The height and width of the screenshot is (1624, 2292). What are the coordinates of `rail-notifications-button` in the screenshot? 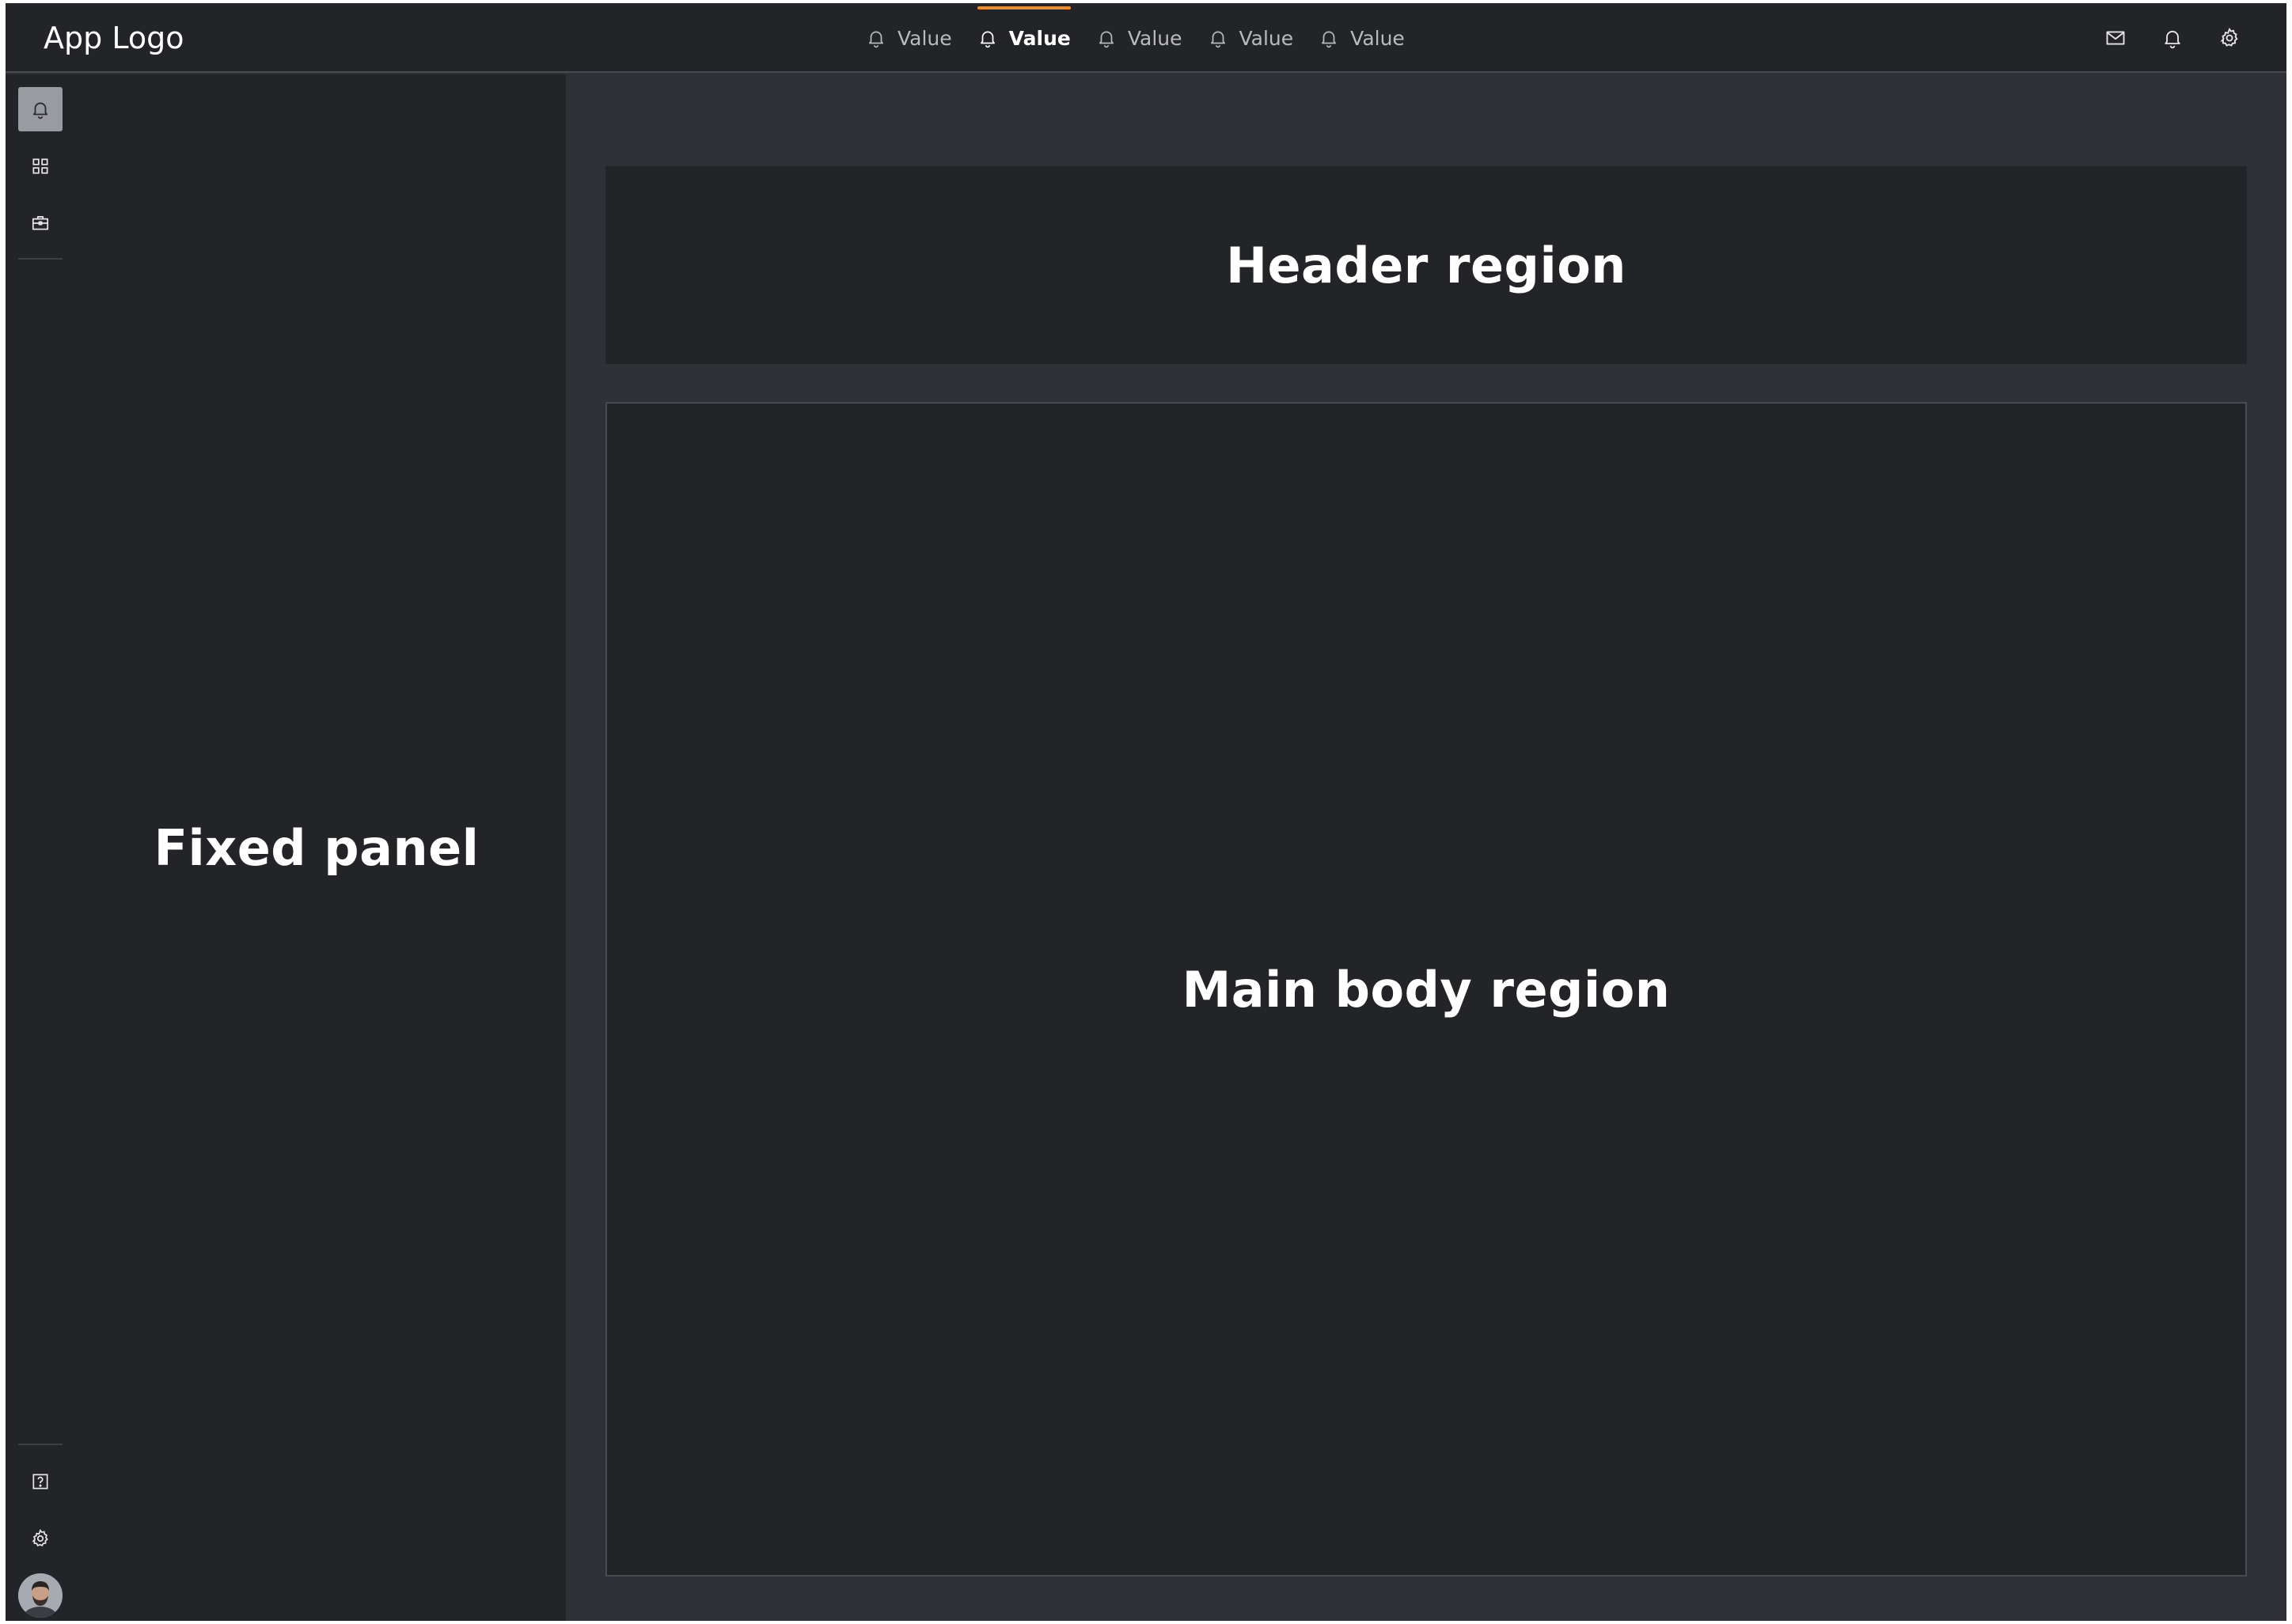 It's located at (40, 109).